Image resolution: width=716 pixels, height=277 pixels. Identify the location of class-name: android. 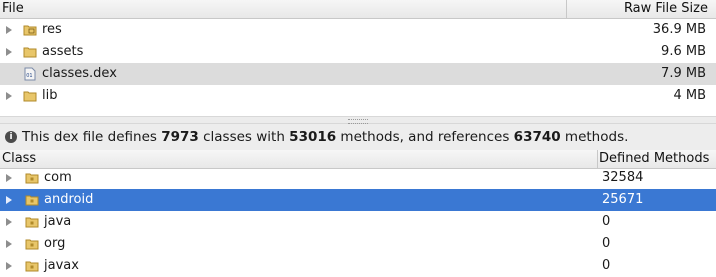
(69, 199).